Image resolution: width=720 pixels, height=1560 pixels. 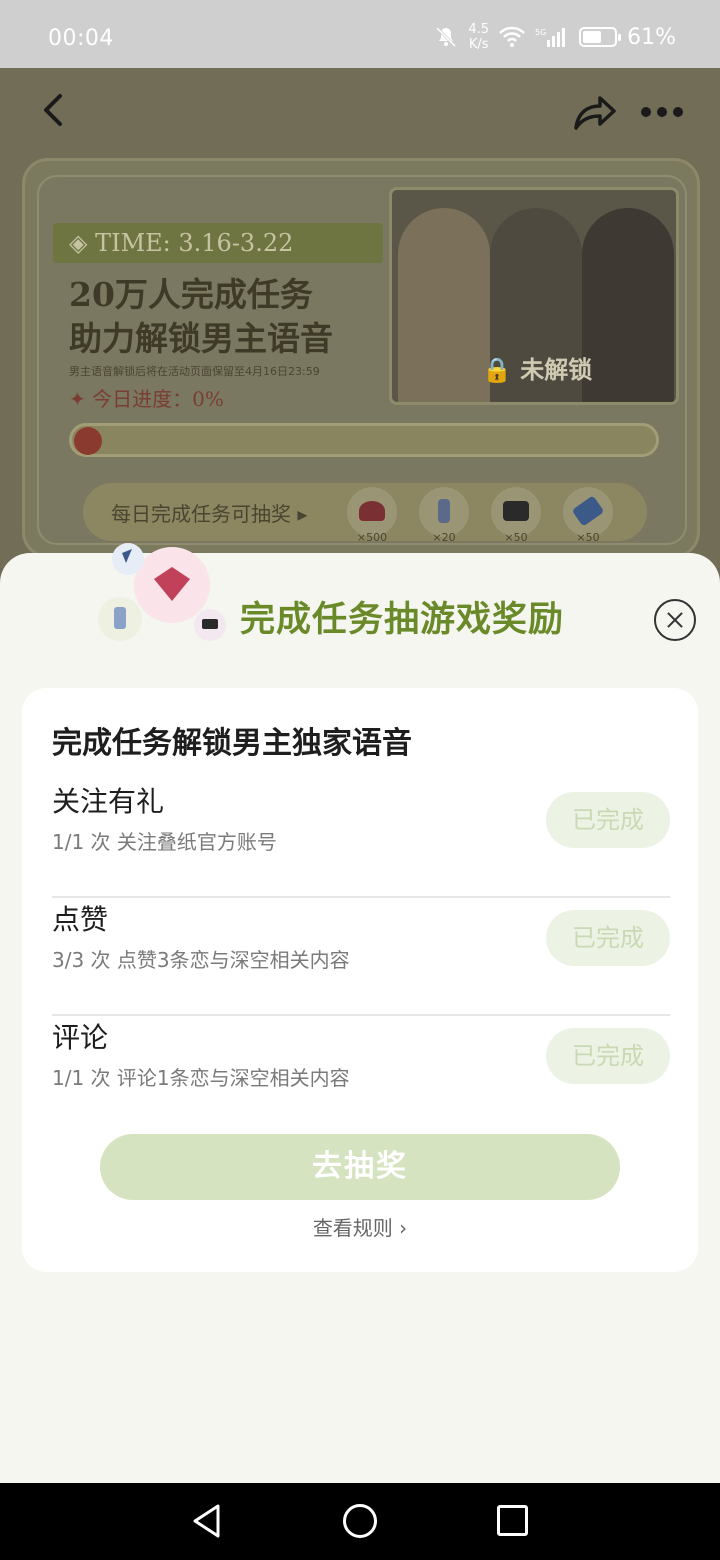 I want to click on task-desc: 1/1 次 评论1条恋与深空相关内容, so click(x=201, y=1078).